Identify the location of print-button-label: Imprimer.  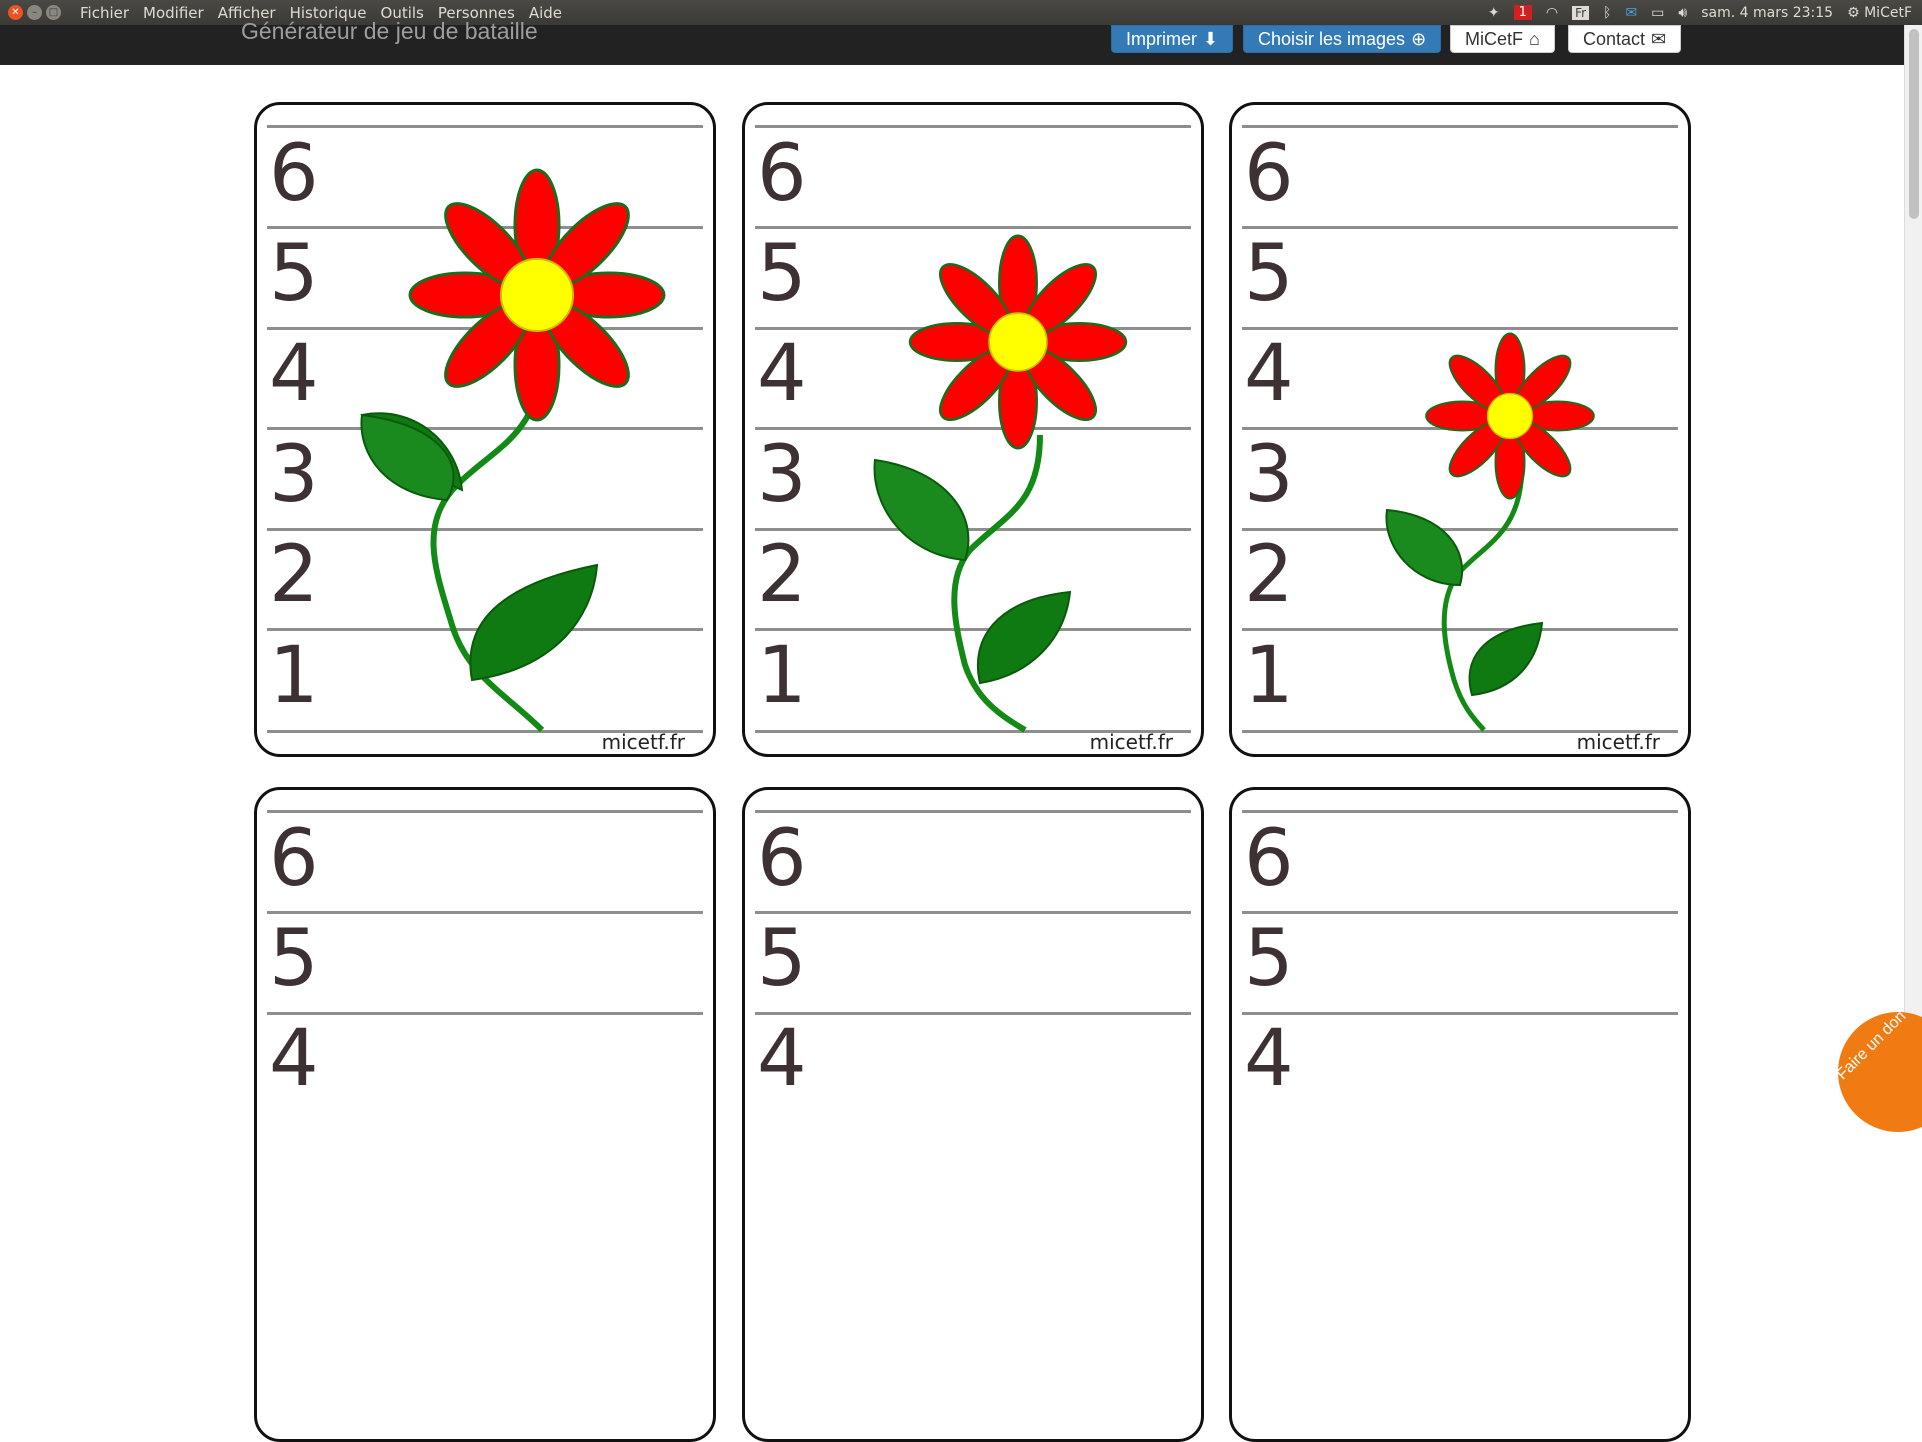
(1161, 38).